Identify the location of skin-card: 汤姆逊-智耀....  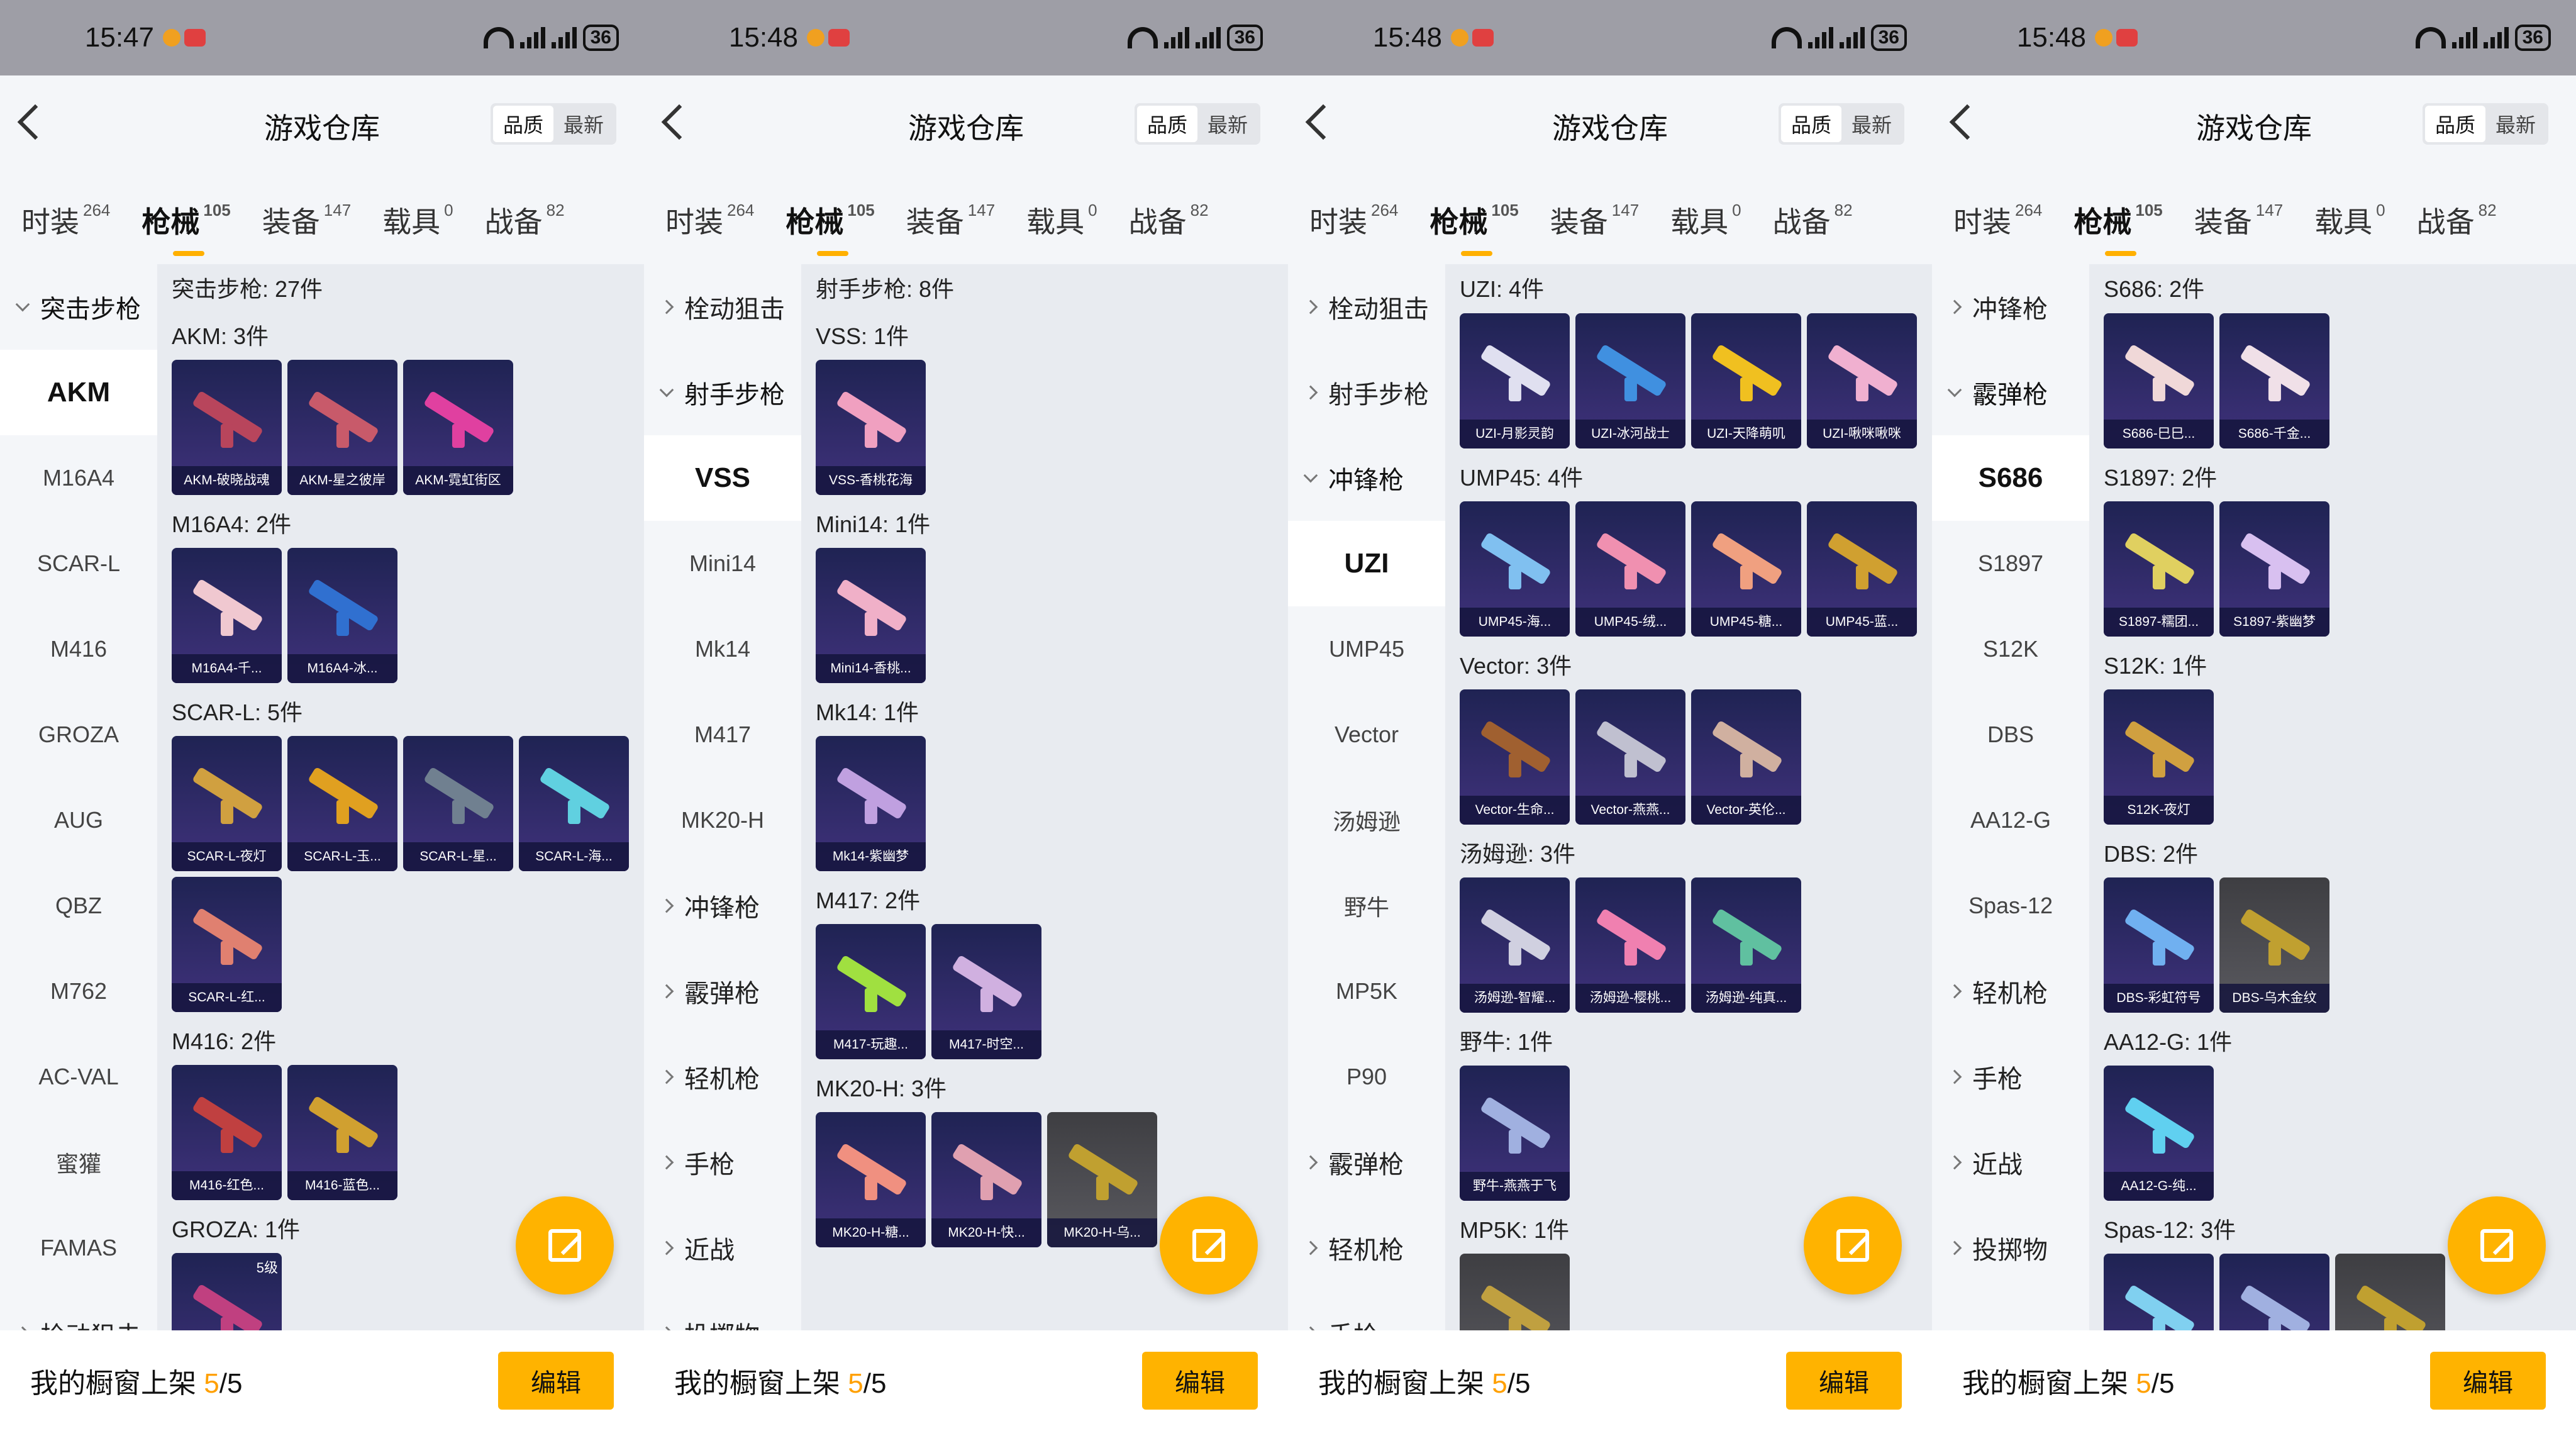
(1515, 945).